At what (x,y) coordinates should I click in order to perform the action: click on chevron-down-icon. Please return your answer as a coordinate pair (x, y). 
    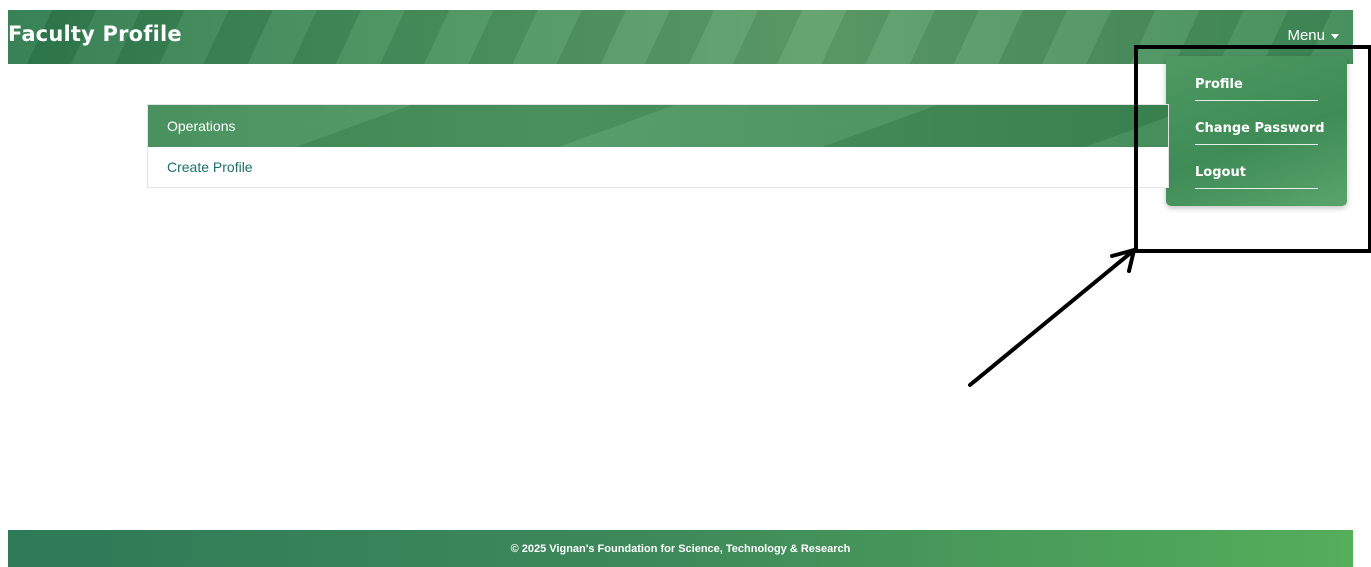
    Looking at the image, I should click on (1335, 36).